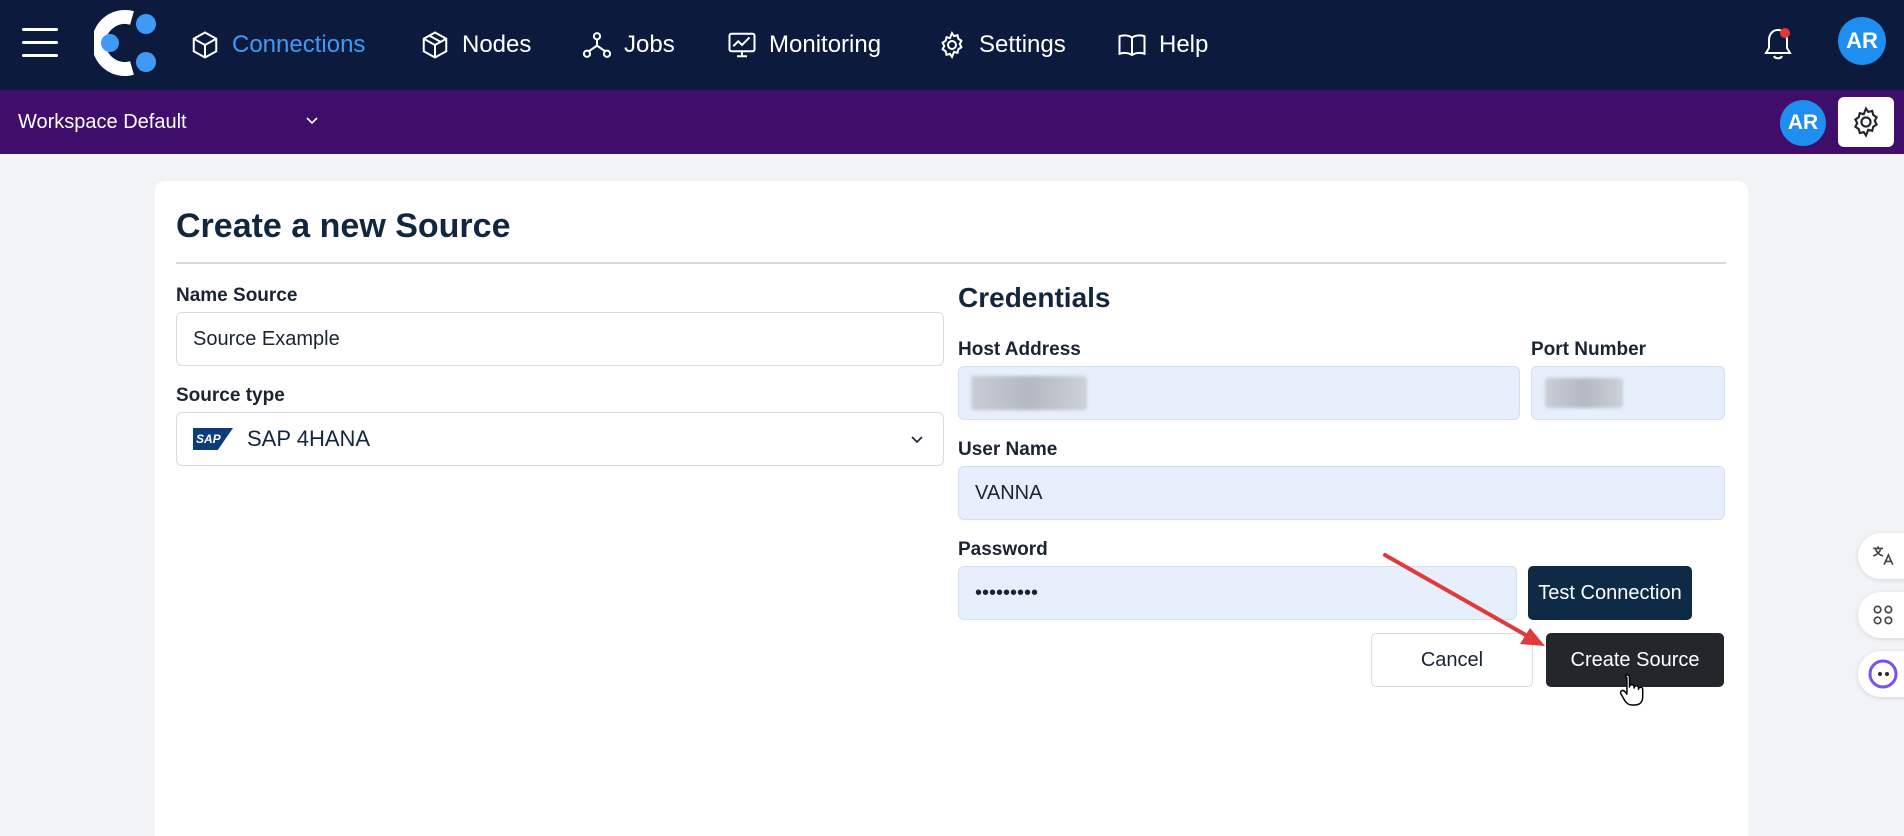 Image resolution: width=1904 pixels, height=836 pixels. What do you see at coordinates (343, 226) in the screenshot?
I see `page-title: Create a new Source` at bounding box center [343, 226].